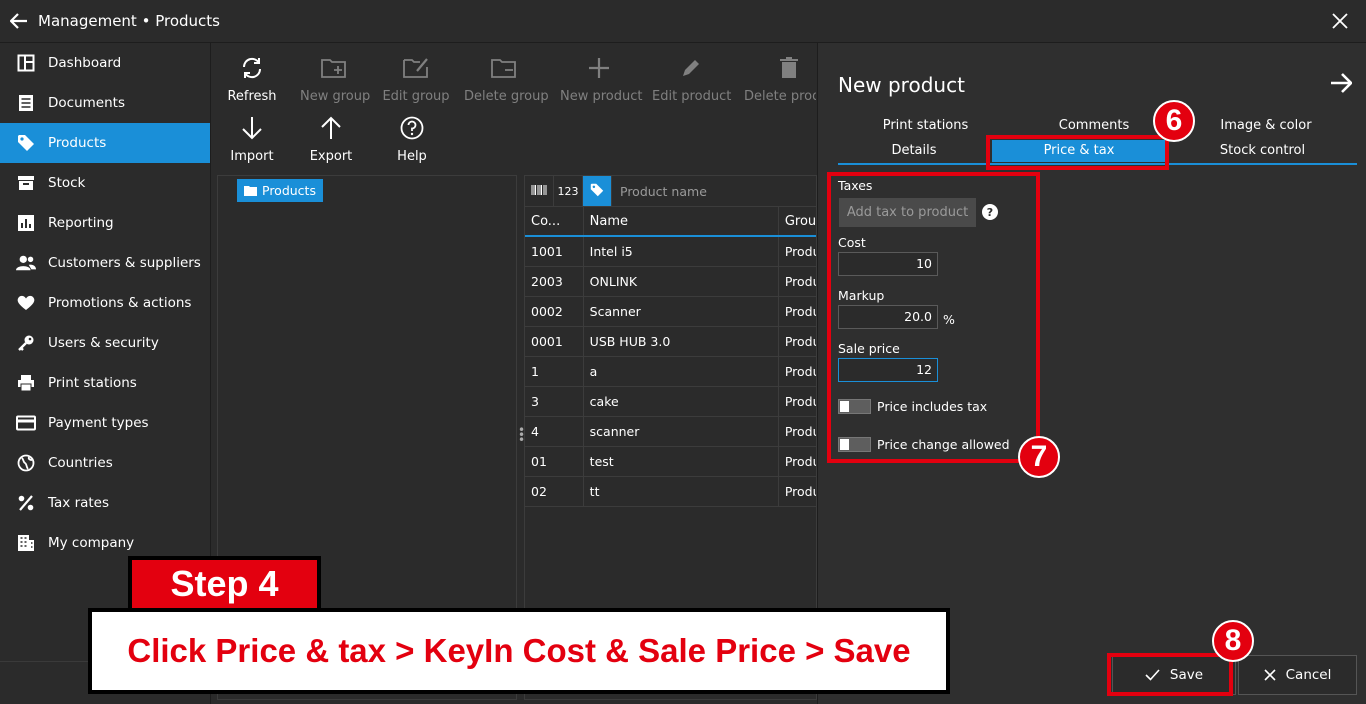  Describe the element at coordinates (670, 492) in the screenshot. I see `table-row: 02ttProducts` at that location.